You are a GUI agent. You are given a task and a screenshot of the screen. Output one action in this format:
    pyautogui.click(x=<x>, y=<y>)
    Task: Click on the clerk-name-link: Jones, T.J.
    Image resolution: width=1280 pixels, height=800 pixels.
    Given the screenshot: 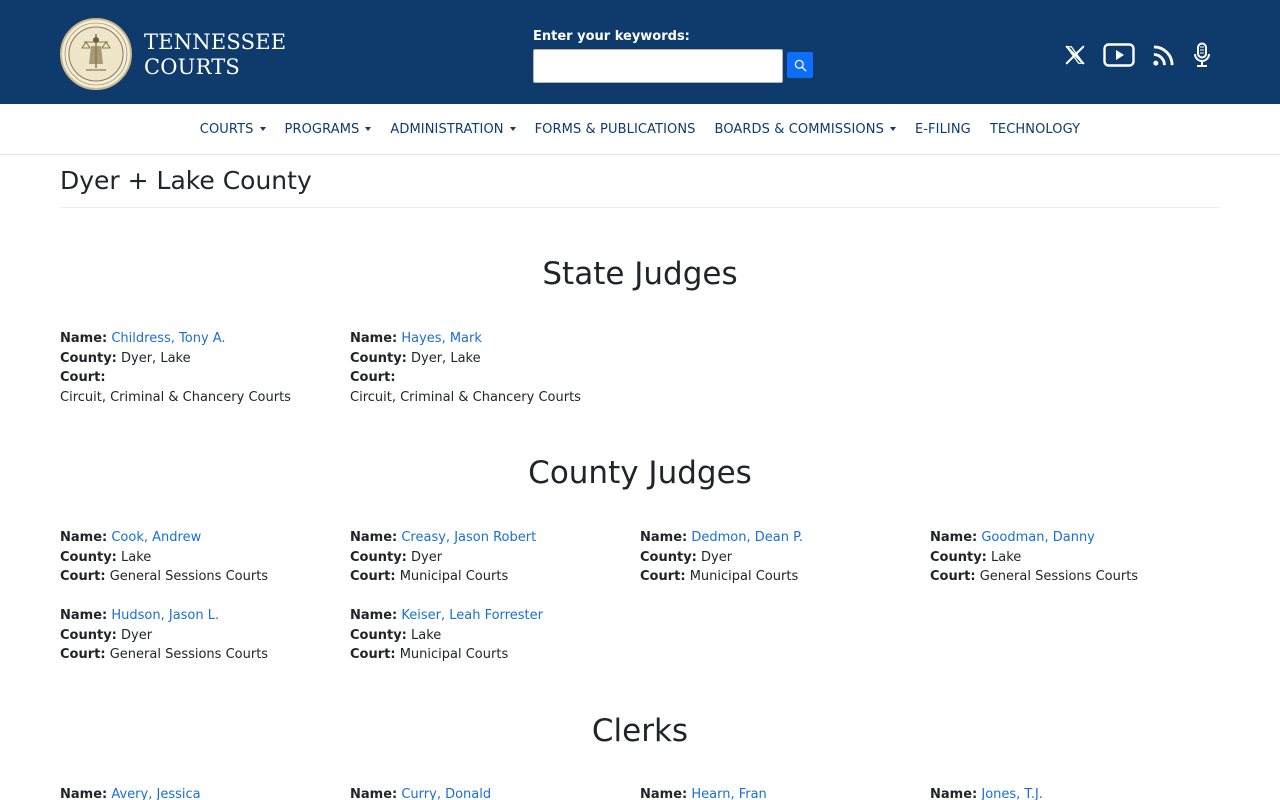 What is the action you would take?
    pyautogui.click(x=1012, y=793)
    